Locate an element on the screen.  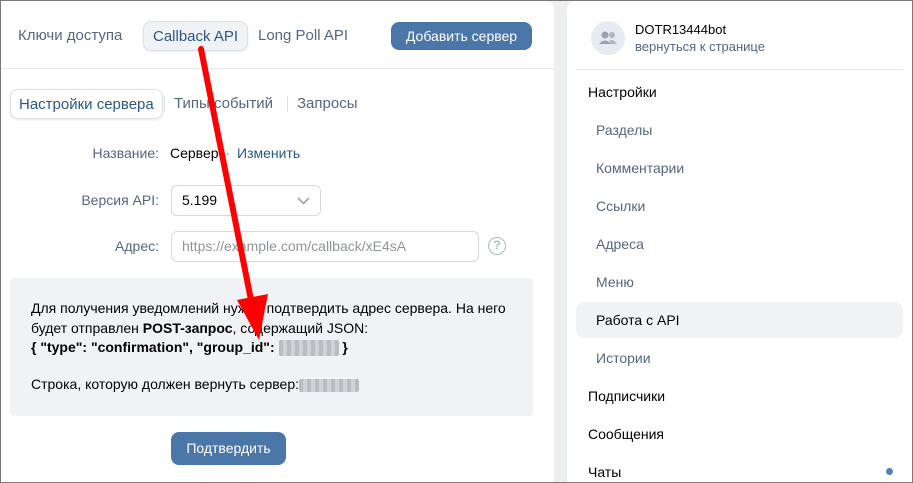
avatar is located at coordinates (608, 38).